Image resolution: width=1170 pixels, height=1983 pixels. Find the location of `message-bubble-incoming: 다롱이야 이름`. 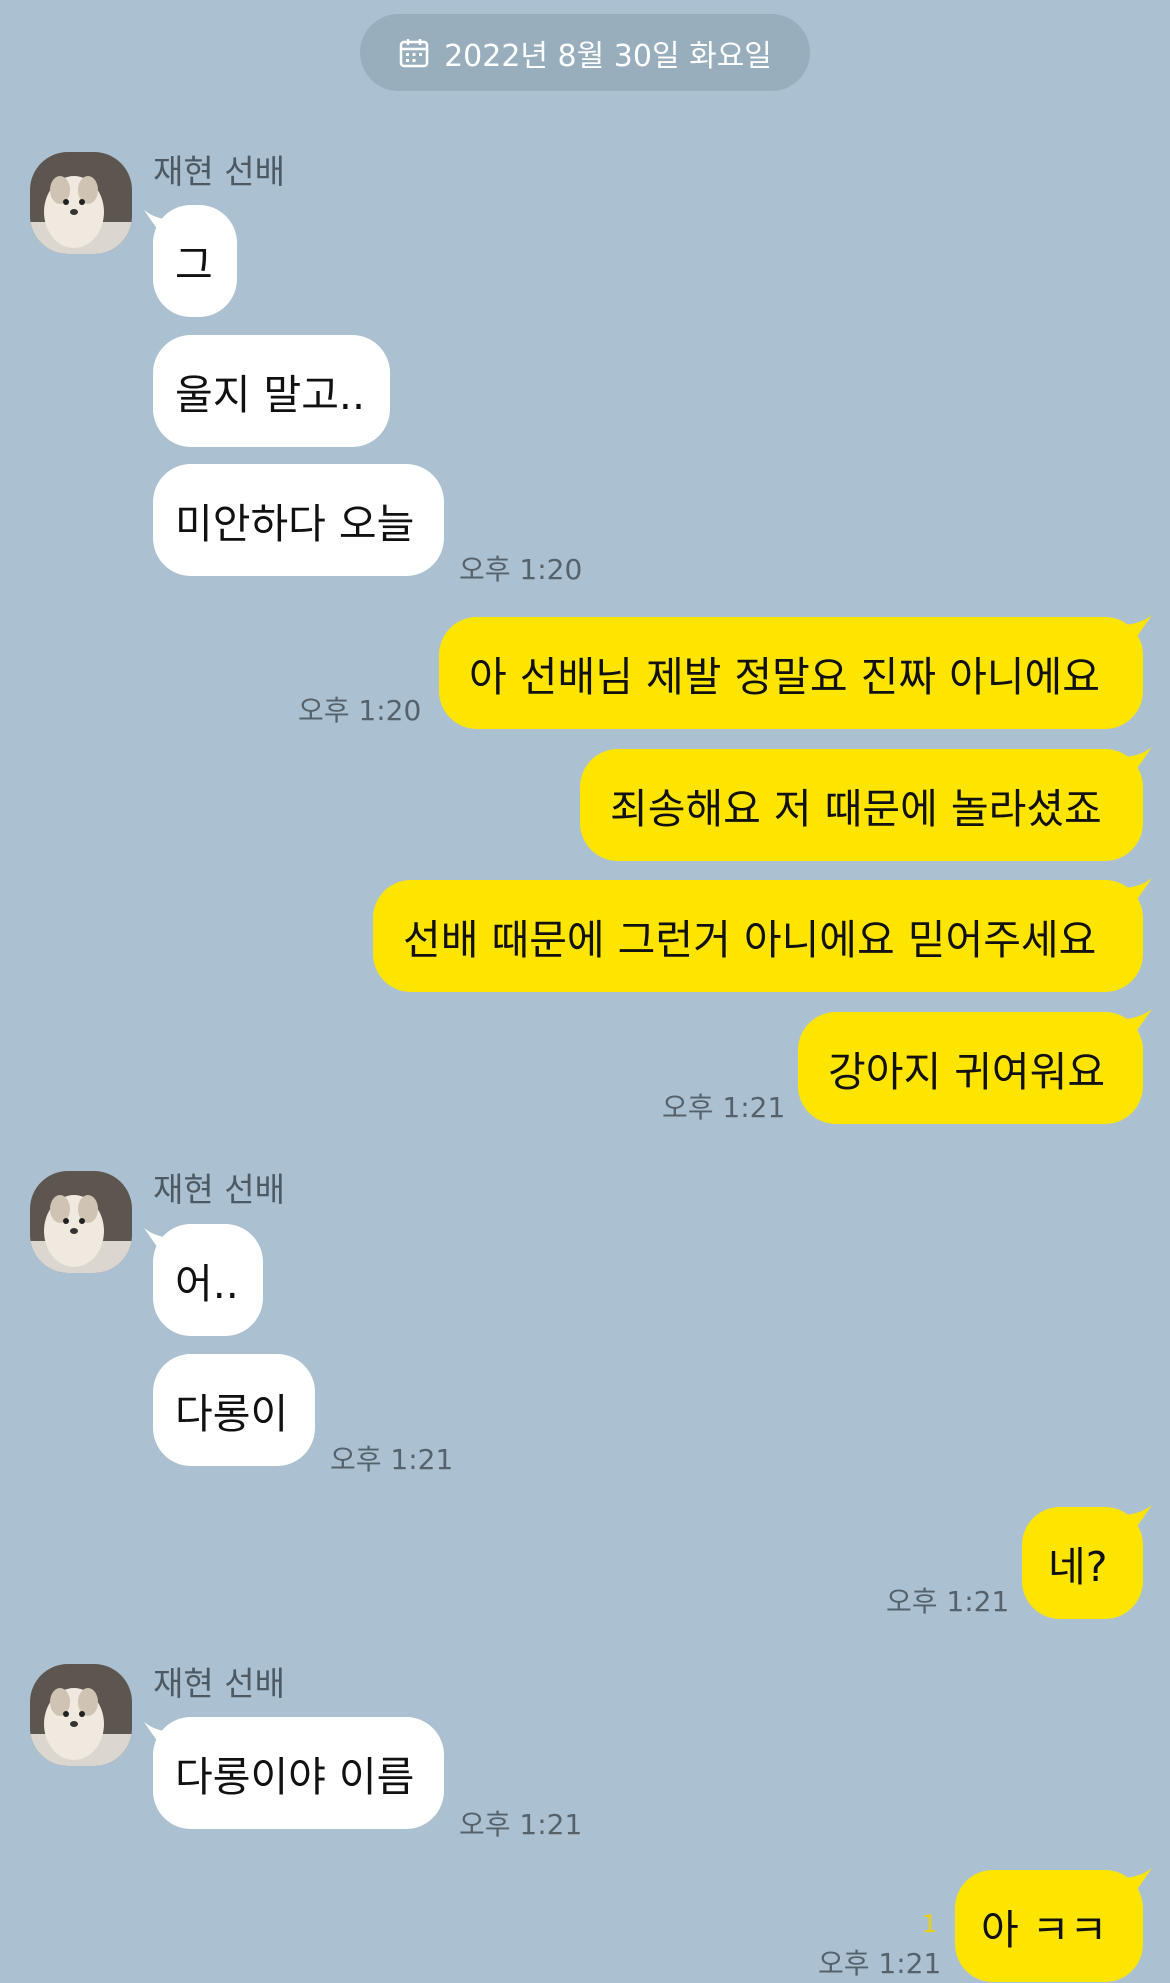

message-bubble-incoming: 다롱이야 이름 is located at coordinates (298, 1773).